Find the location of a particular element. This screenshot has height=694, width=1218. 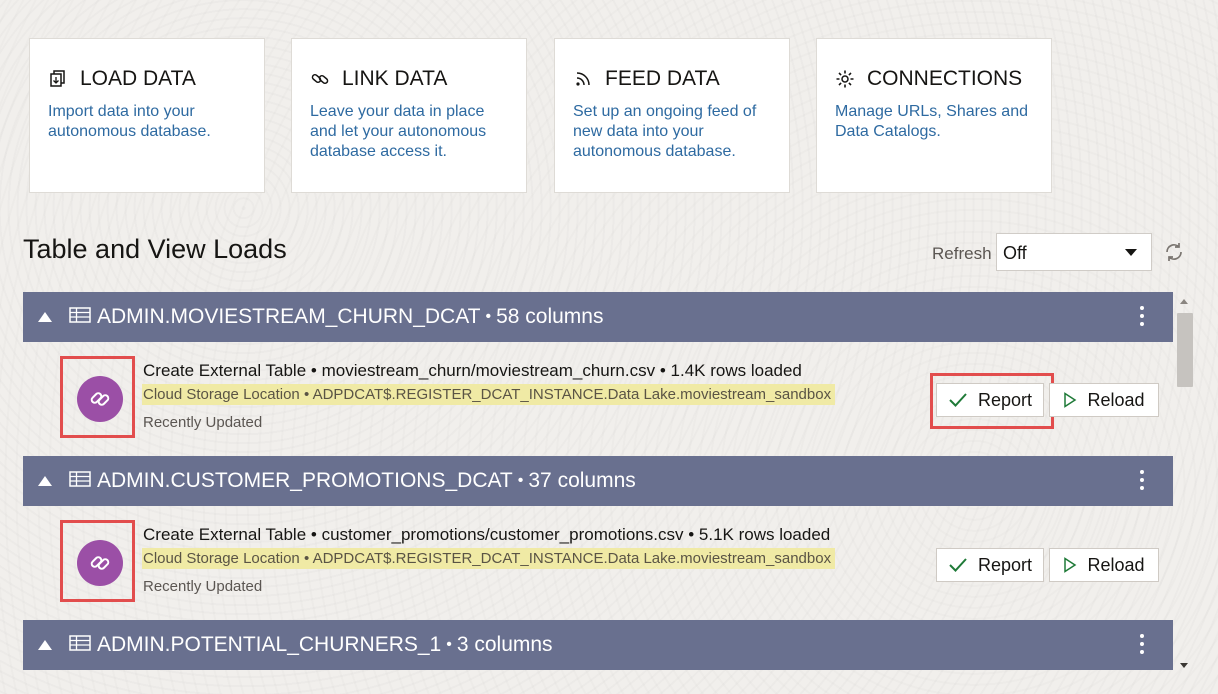

card-description: Manage URLs, Shares and Data Catalogs. is located at coordinates (931, 121).